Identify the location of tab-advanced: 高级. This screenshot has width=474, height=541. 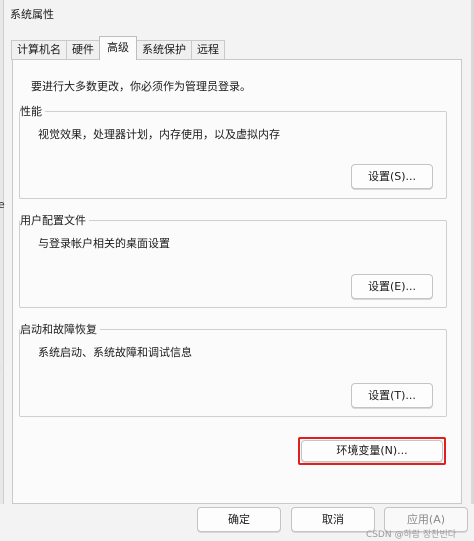
(118, 48).